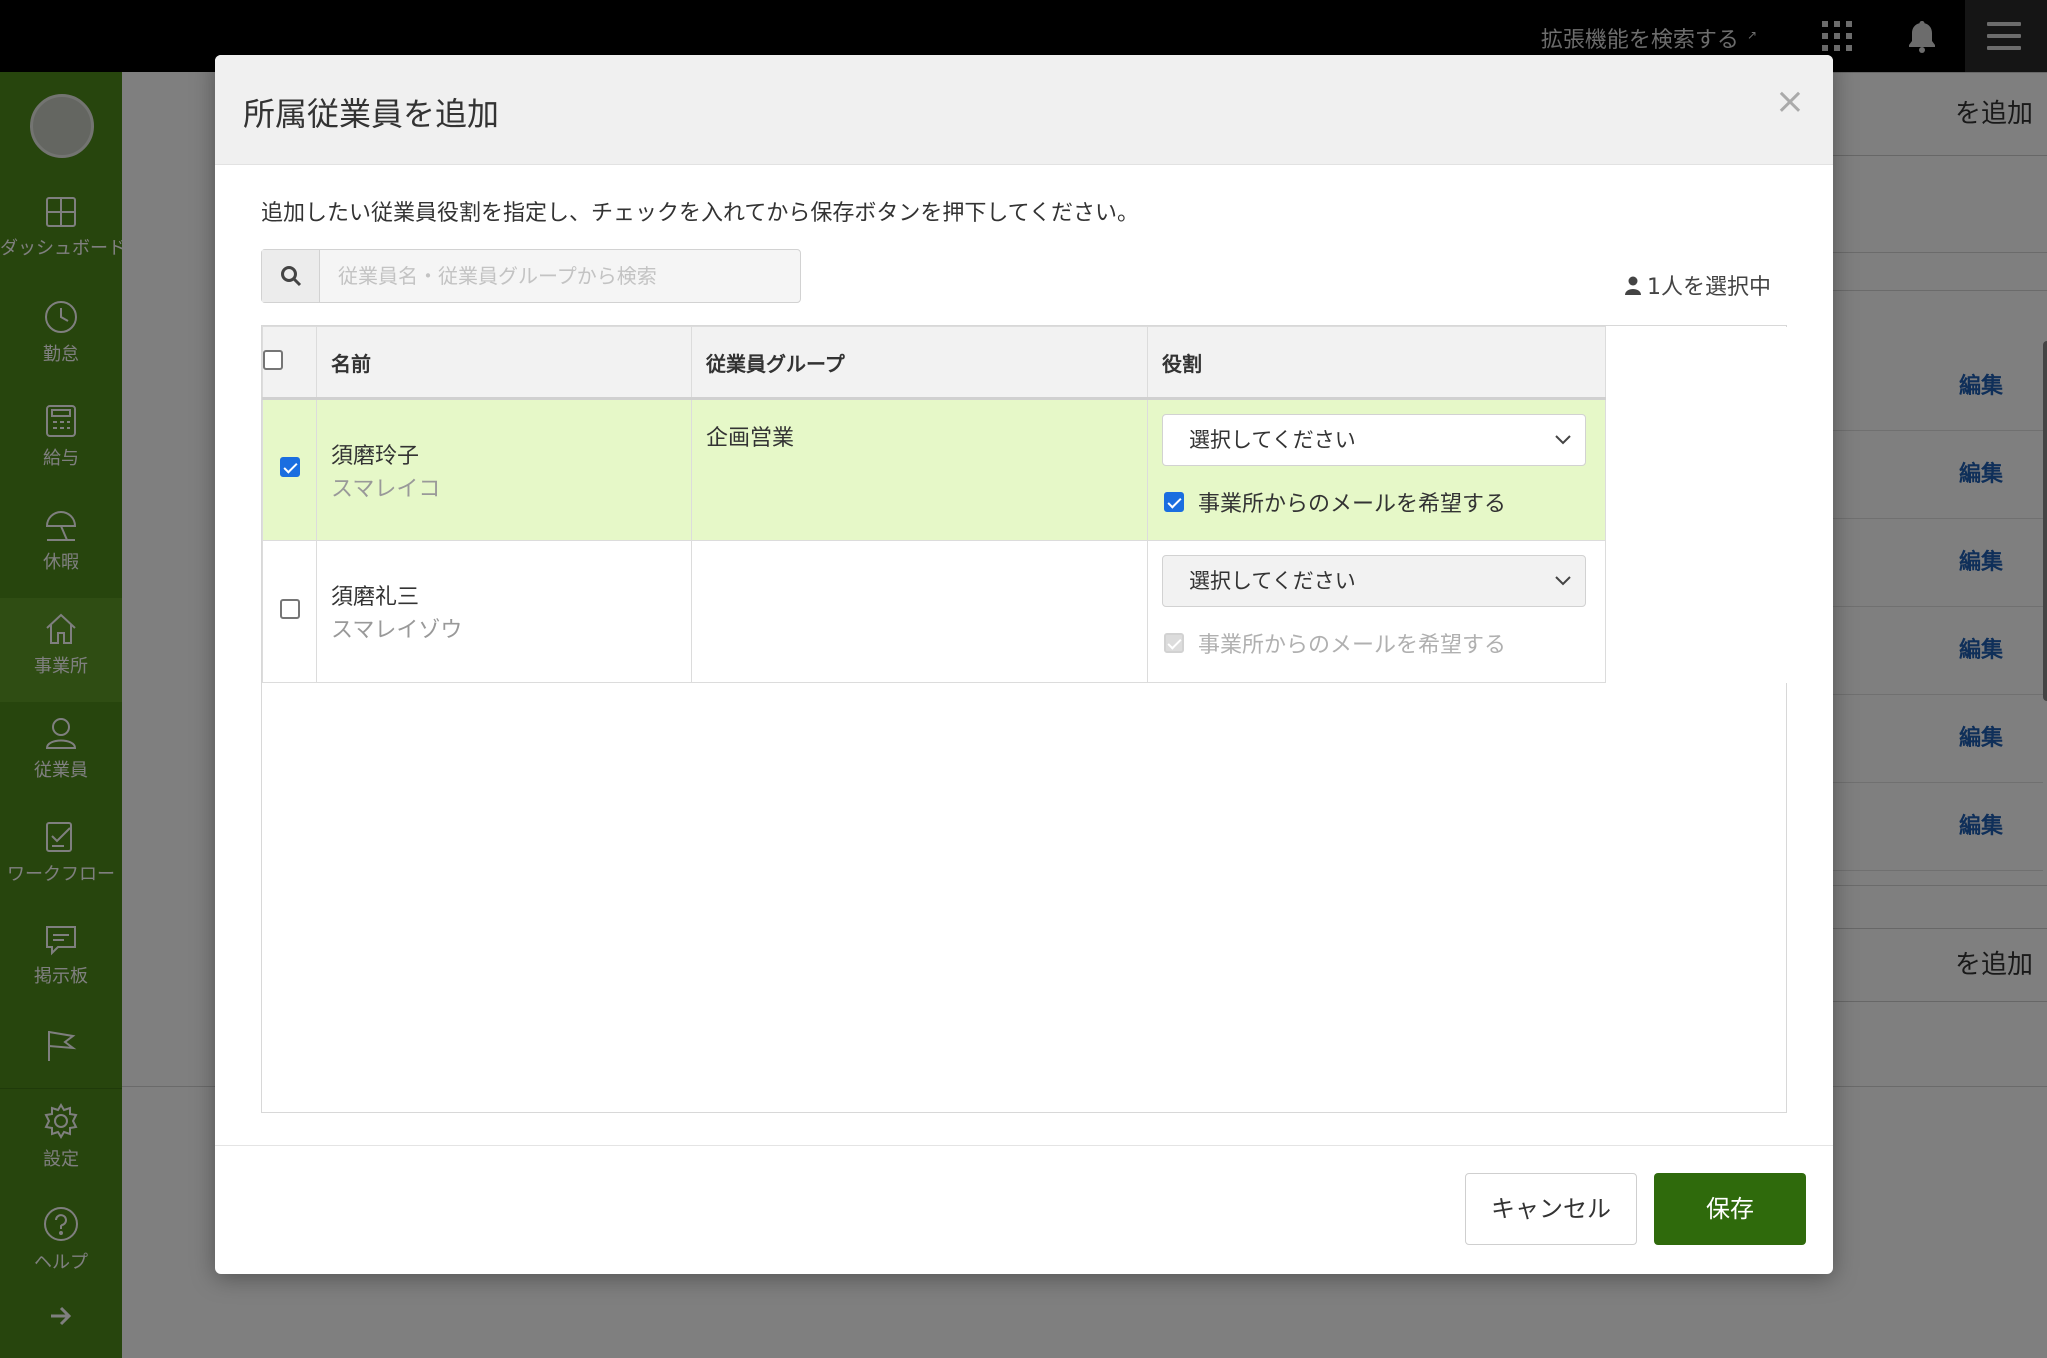  I want to click on table-row: 須磨礼三 スマレイゾウ 選択してください 事業所からのメールを希望する, so click(1025, 611).